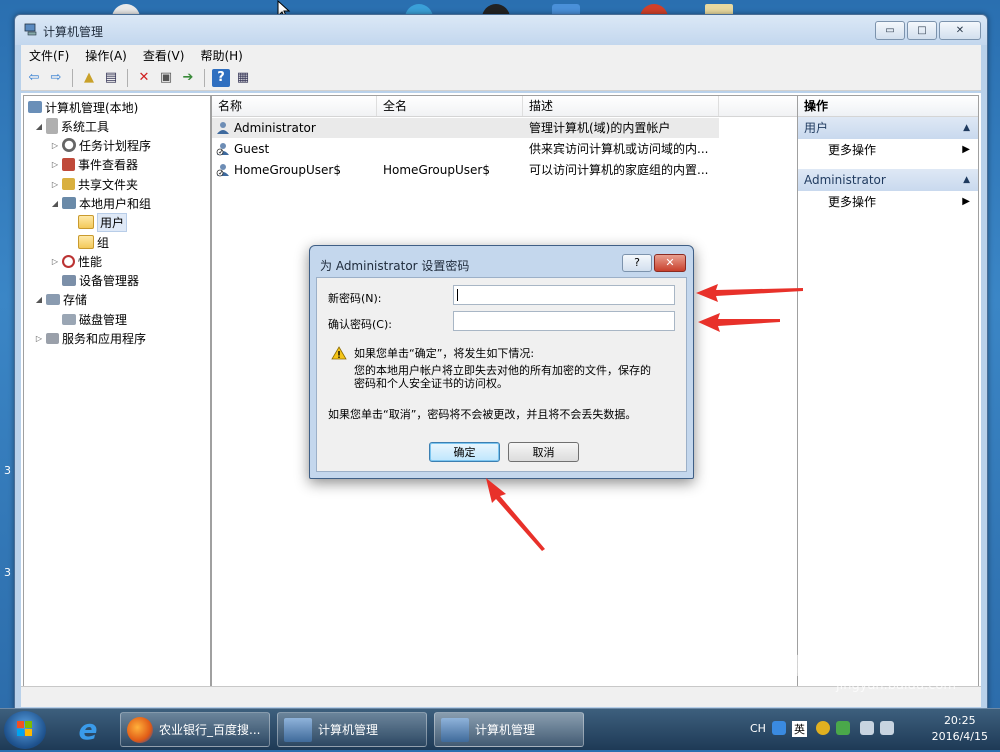 The height and width of the screenshot is (752, 1000). Describe the element at coordinates (56, 78) in the screenshot. I see `forward-arrow-icon: ⇨` at that location.